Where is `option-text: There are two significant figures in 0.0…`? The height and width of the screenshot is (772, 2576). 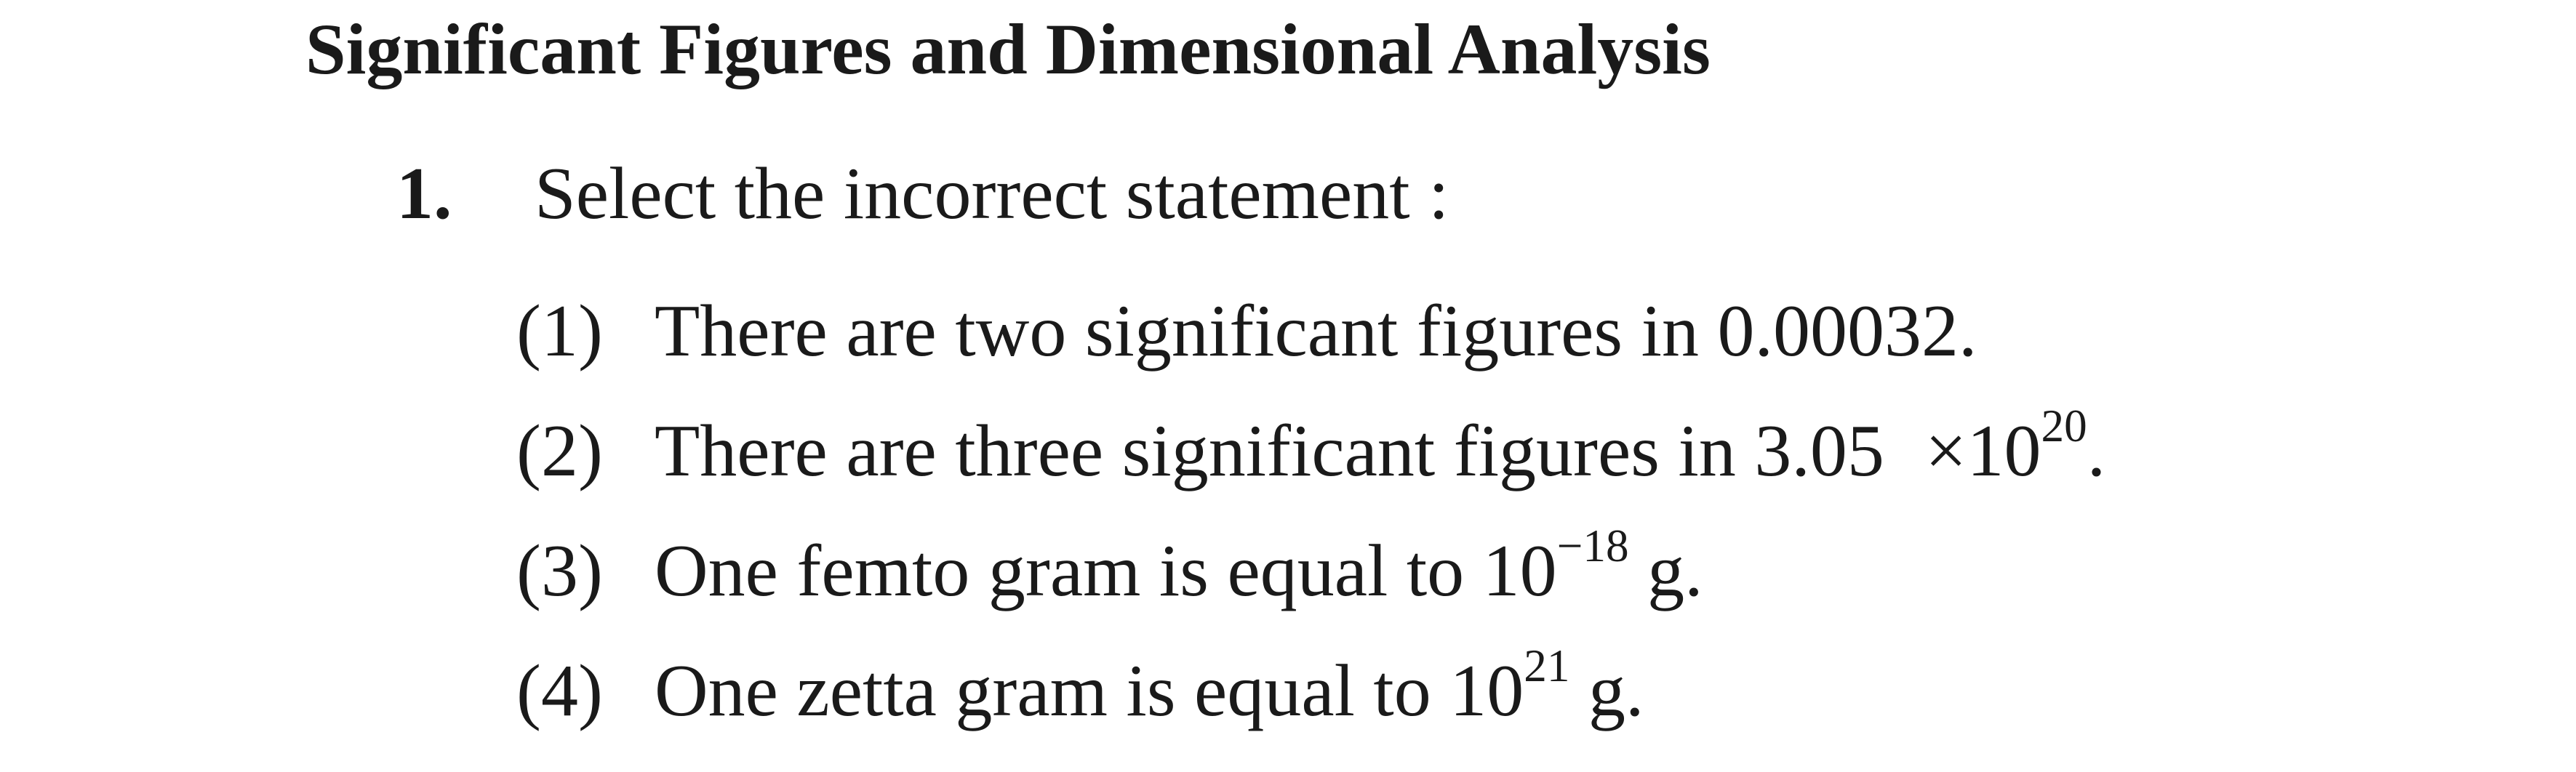
option-text: There are two significant figures in 0.0… is located at coordinates (1316, 331).